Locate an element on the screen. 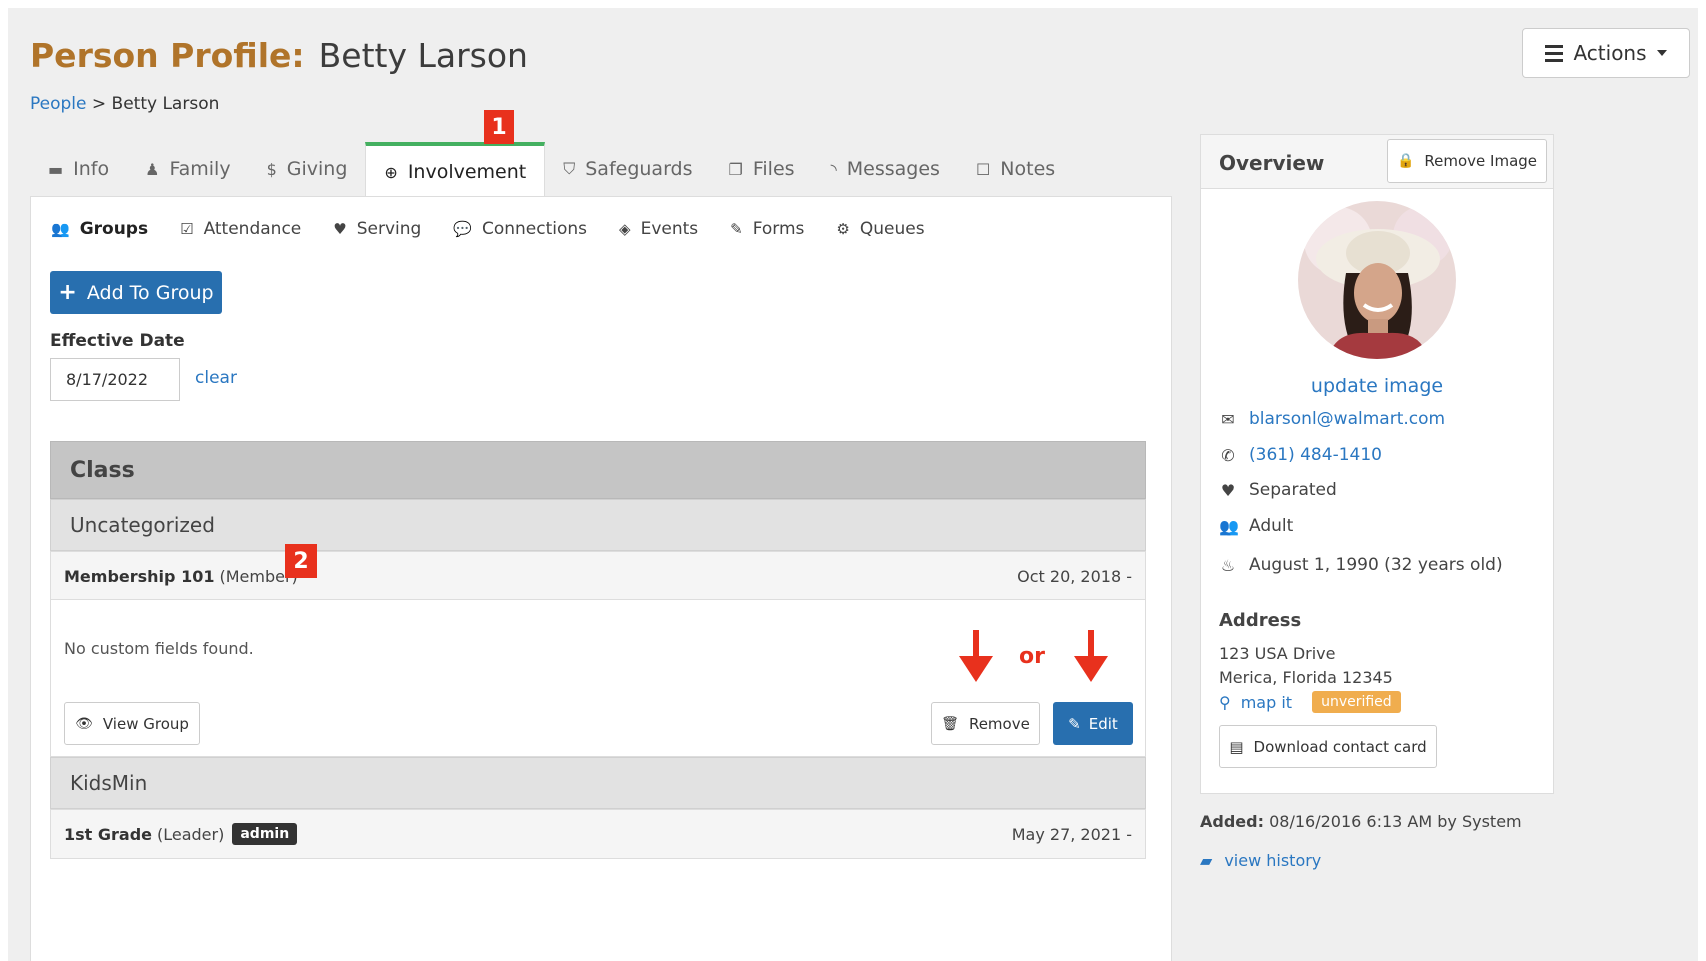  email-link: blarsonl@walmart.com is located at coordinates (1347, 419).